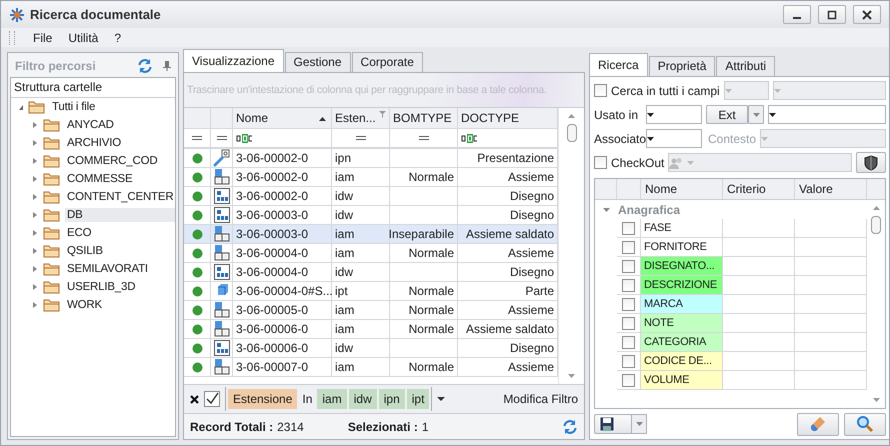  What do you see at coordinates (618, 64) in the screenshot?
I see `tab: Ricerca` at bounding box center [618, 64].